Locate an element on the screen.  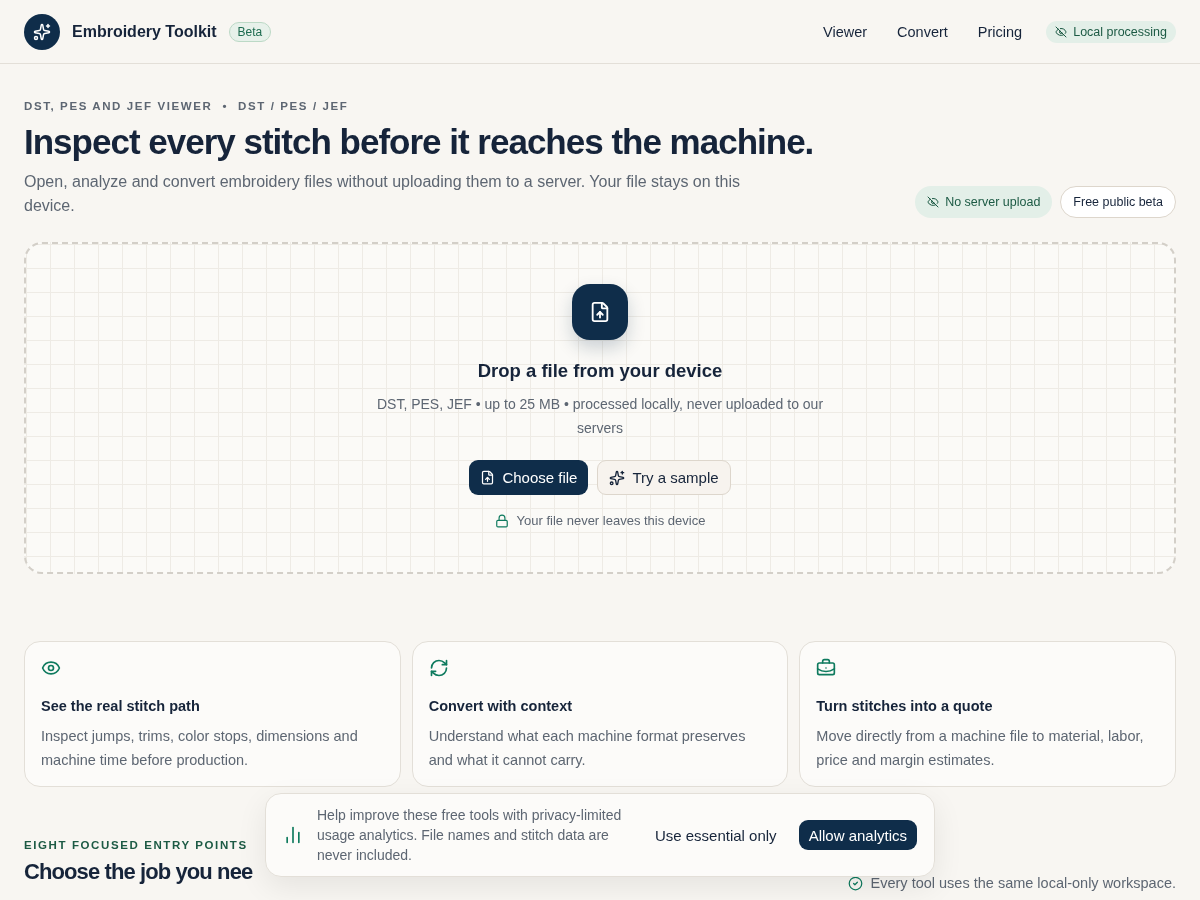
eyebrow-text: DST, PES AND JEF VIEWER is located at coordinates (118, 106).